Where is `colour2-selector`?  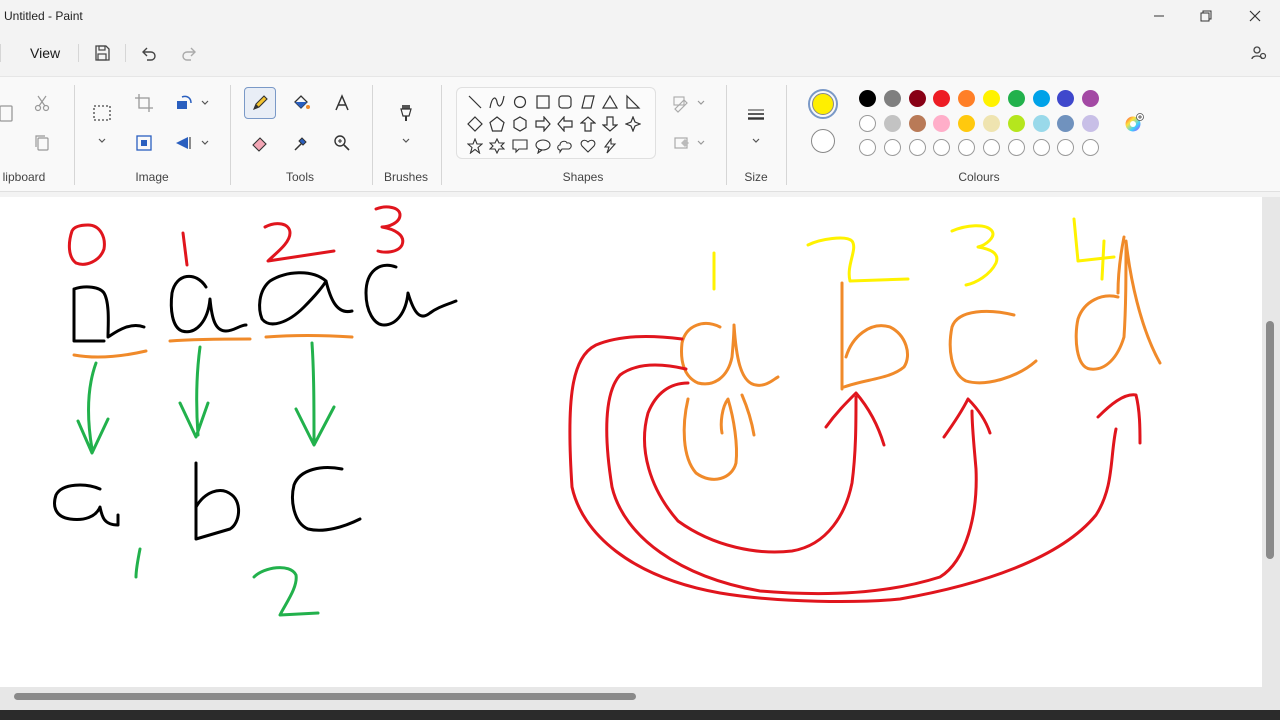
colour2-selector is located at coordinates (823, 141).